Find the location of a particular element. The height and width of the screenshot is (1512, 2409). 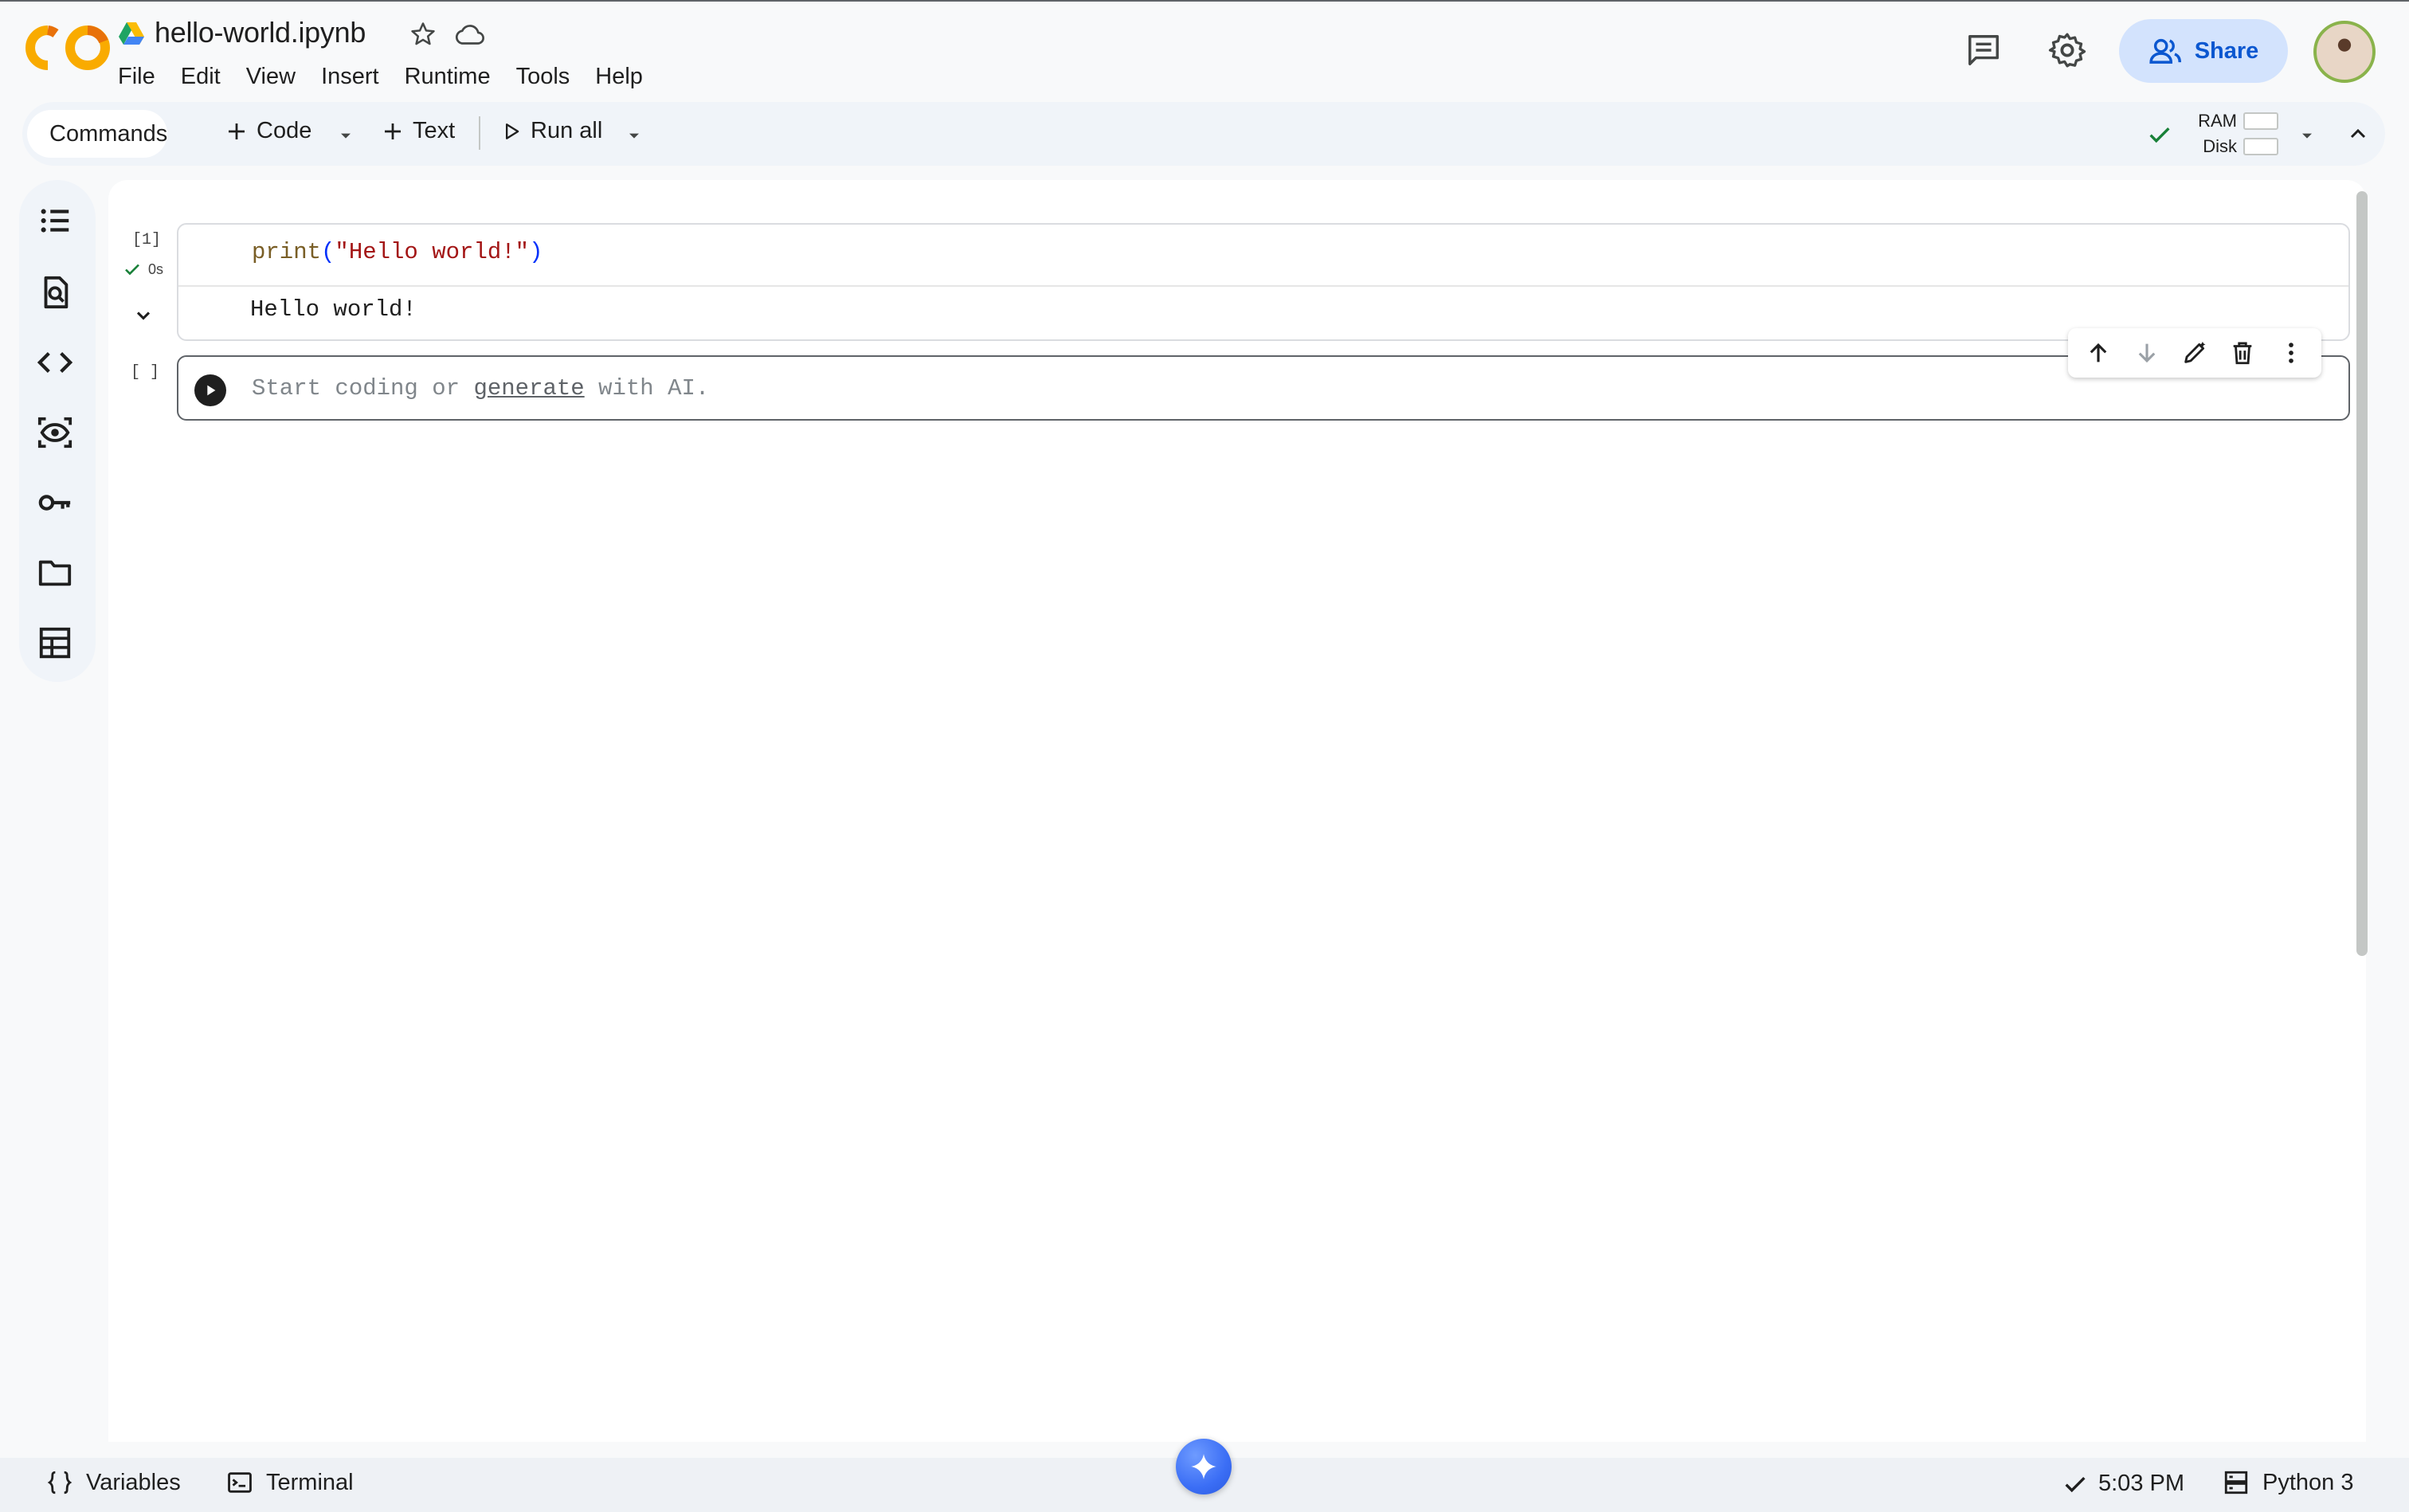

menu-view: View is located at coordinates (271, 80).